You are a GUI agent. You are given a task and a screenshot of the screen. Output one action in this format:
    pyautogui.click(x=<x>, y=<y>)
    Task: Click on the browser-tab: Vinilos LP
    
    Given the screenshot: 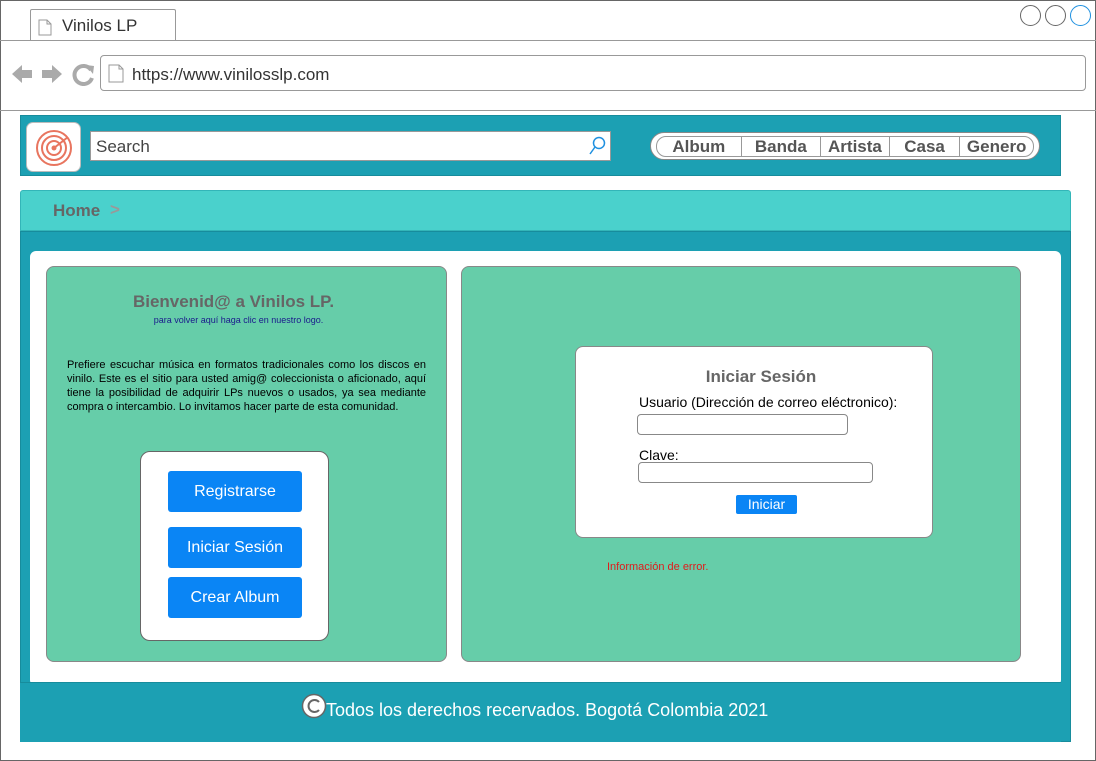 What is the action you would take?
    pyautogui.click(x=103, y=25)
    